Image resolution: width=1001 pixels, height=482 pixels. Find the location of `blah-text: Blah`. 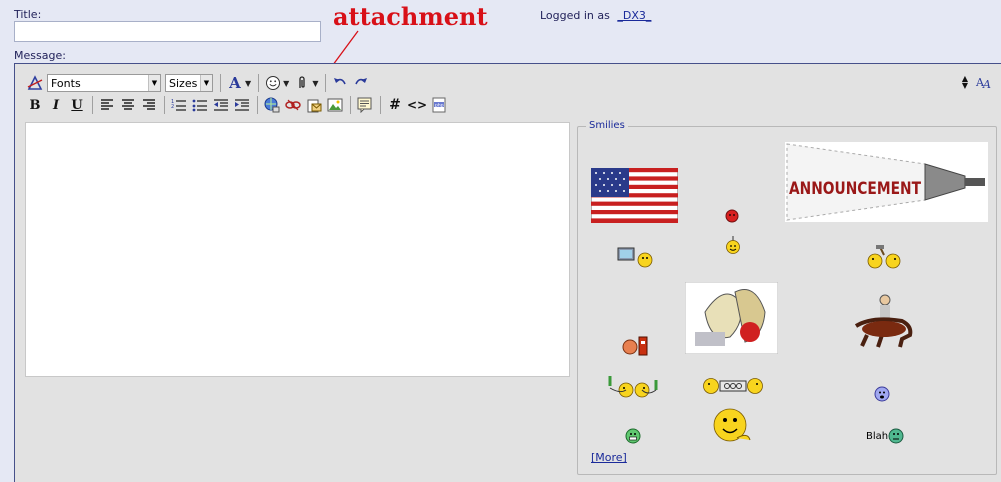

blah-text: Blah is located at coordinates (877, 436).